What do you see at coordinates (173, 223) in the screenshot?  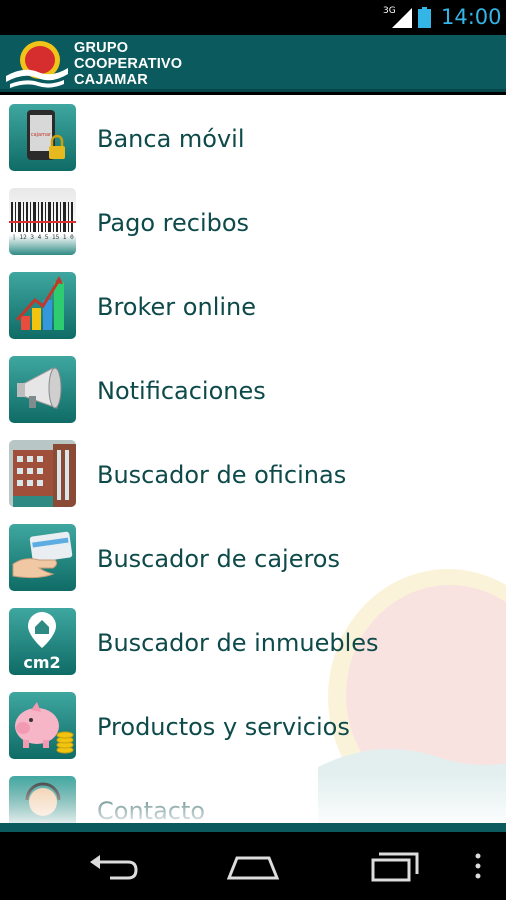 I see `menu-item-label: Pago recibos` at bounding box center [173, 223].